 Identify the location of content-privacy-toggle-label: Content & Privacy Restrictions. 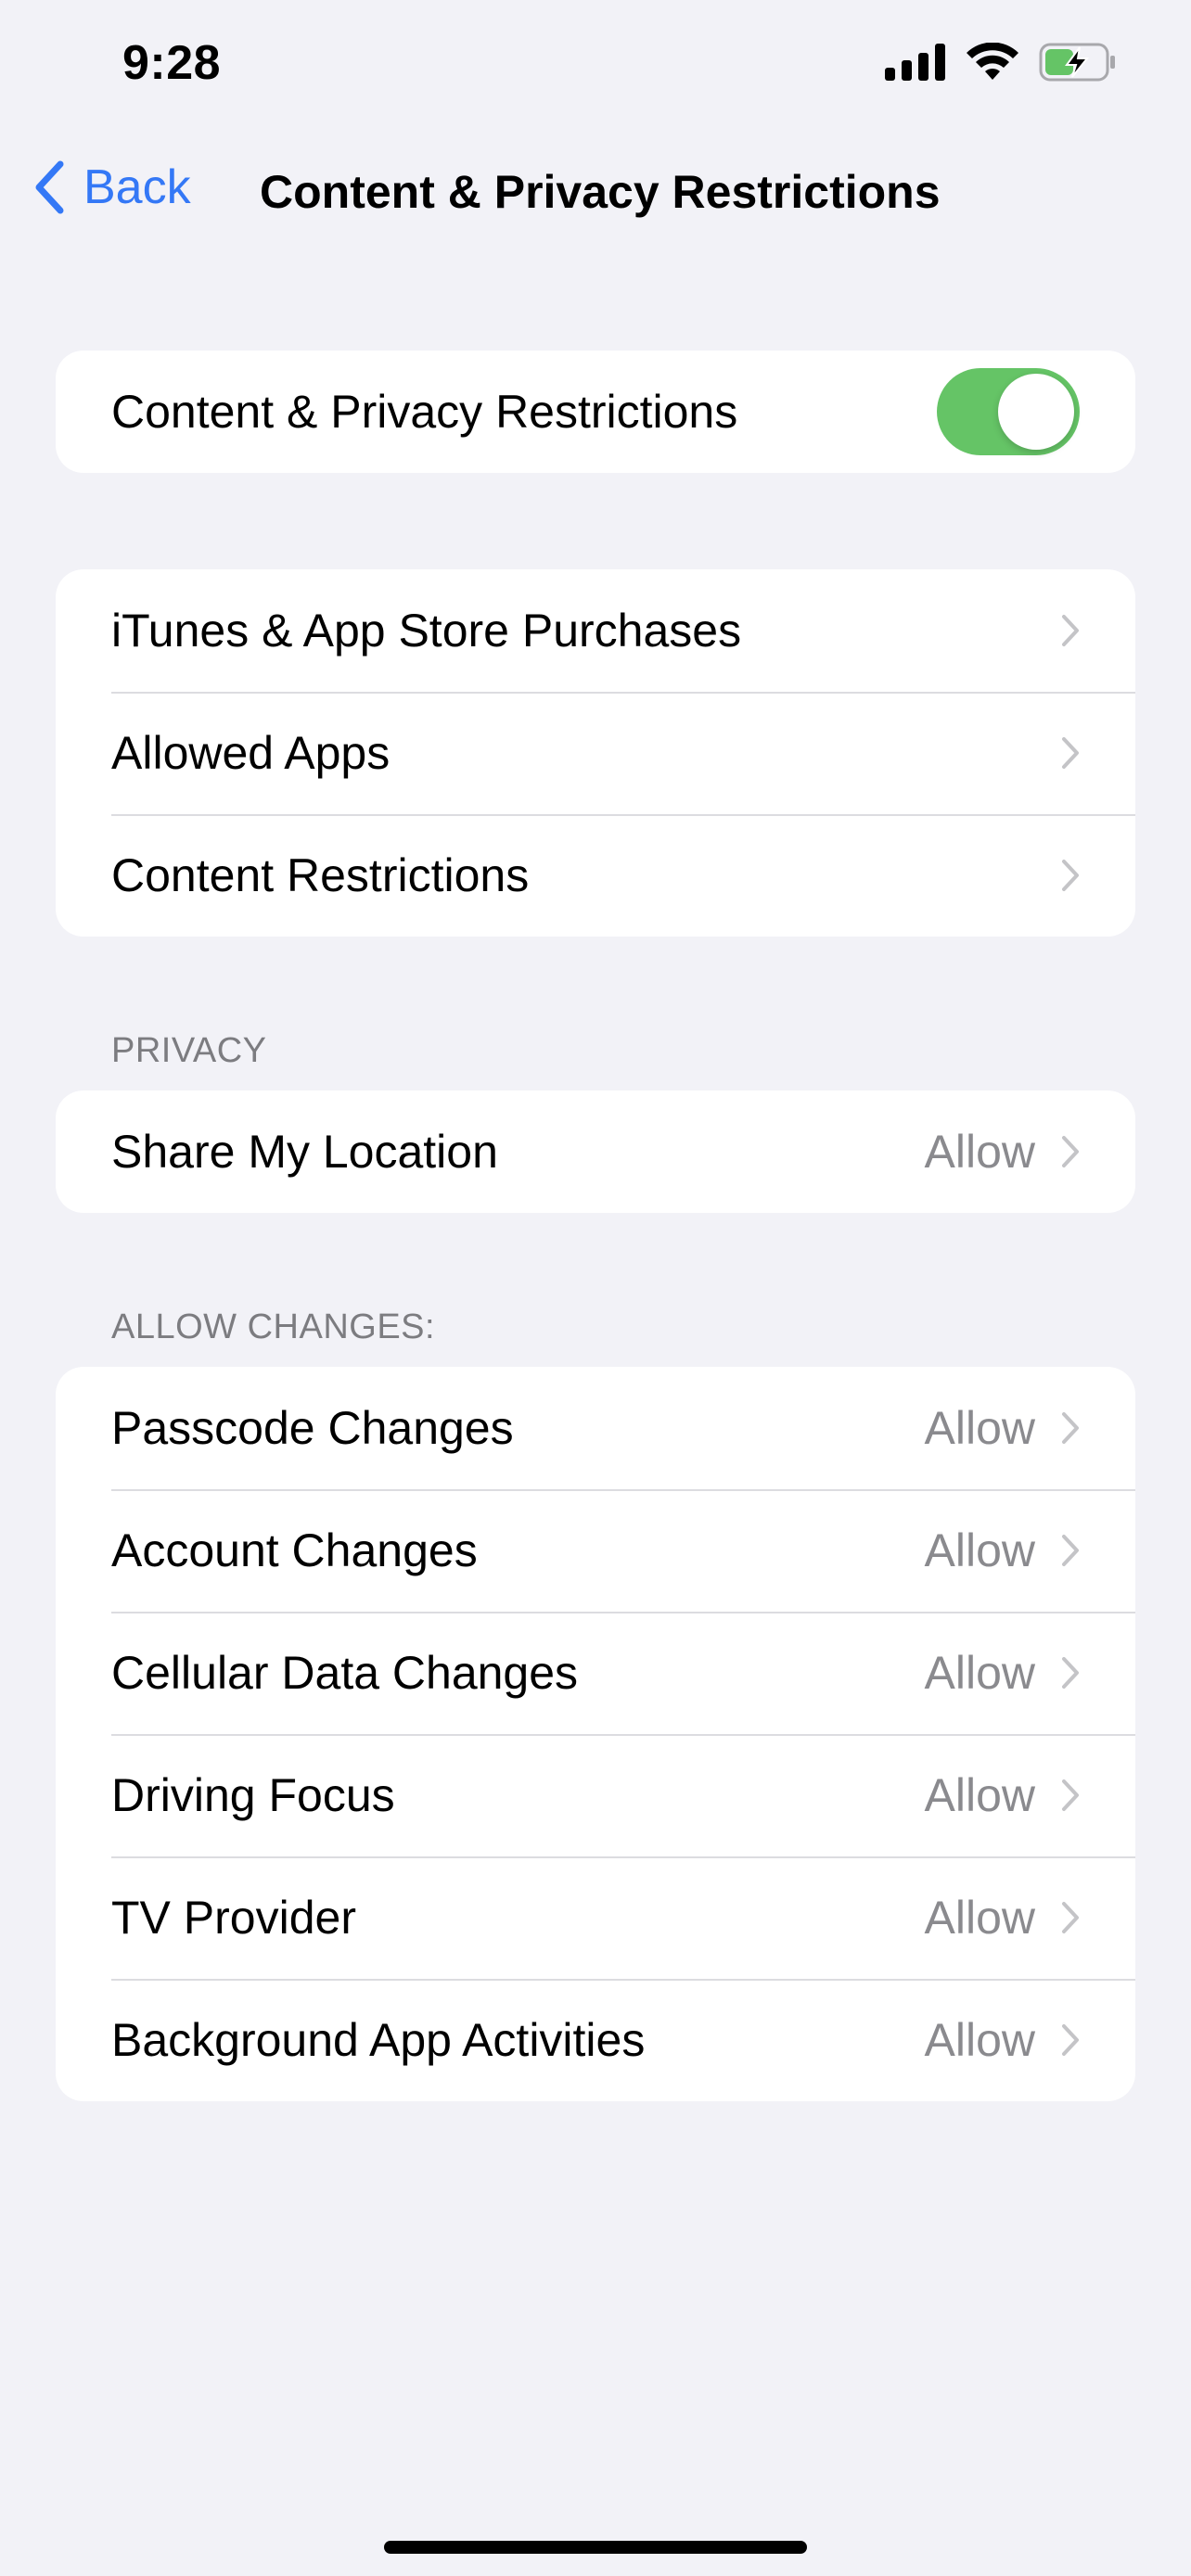
(424, 412).